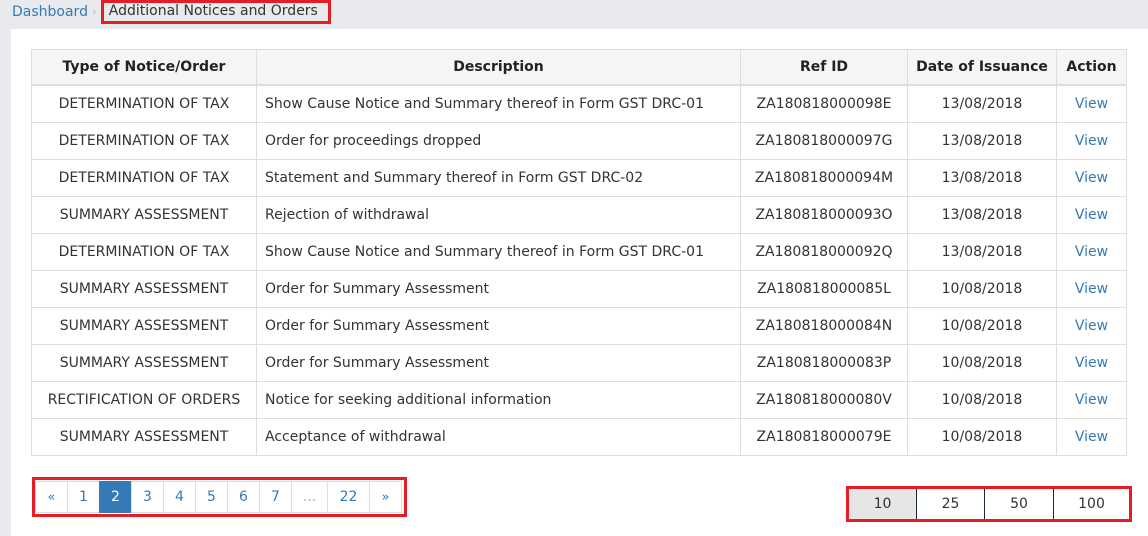 This screenshot has height=536, width=1148. I want to click on cell-ref-id: ZA180818000084N, so click(824, 326).